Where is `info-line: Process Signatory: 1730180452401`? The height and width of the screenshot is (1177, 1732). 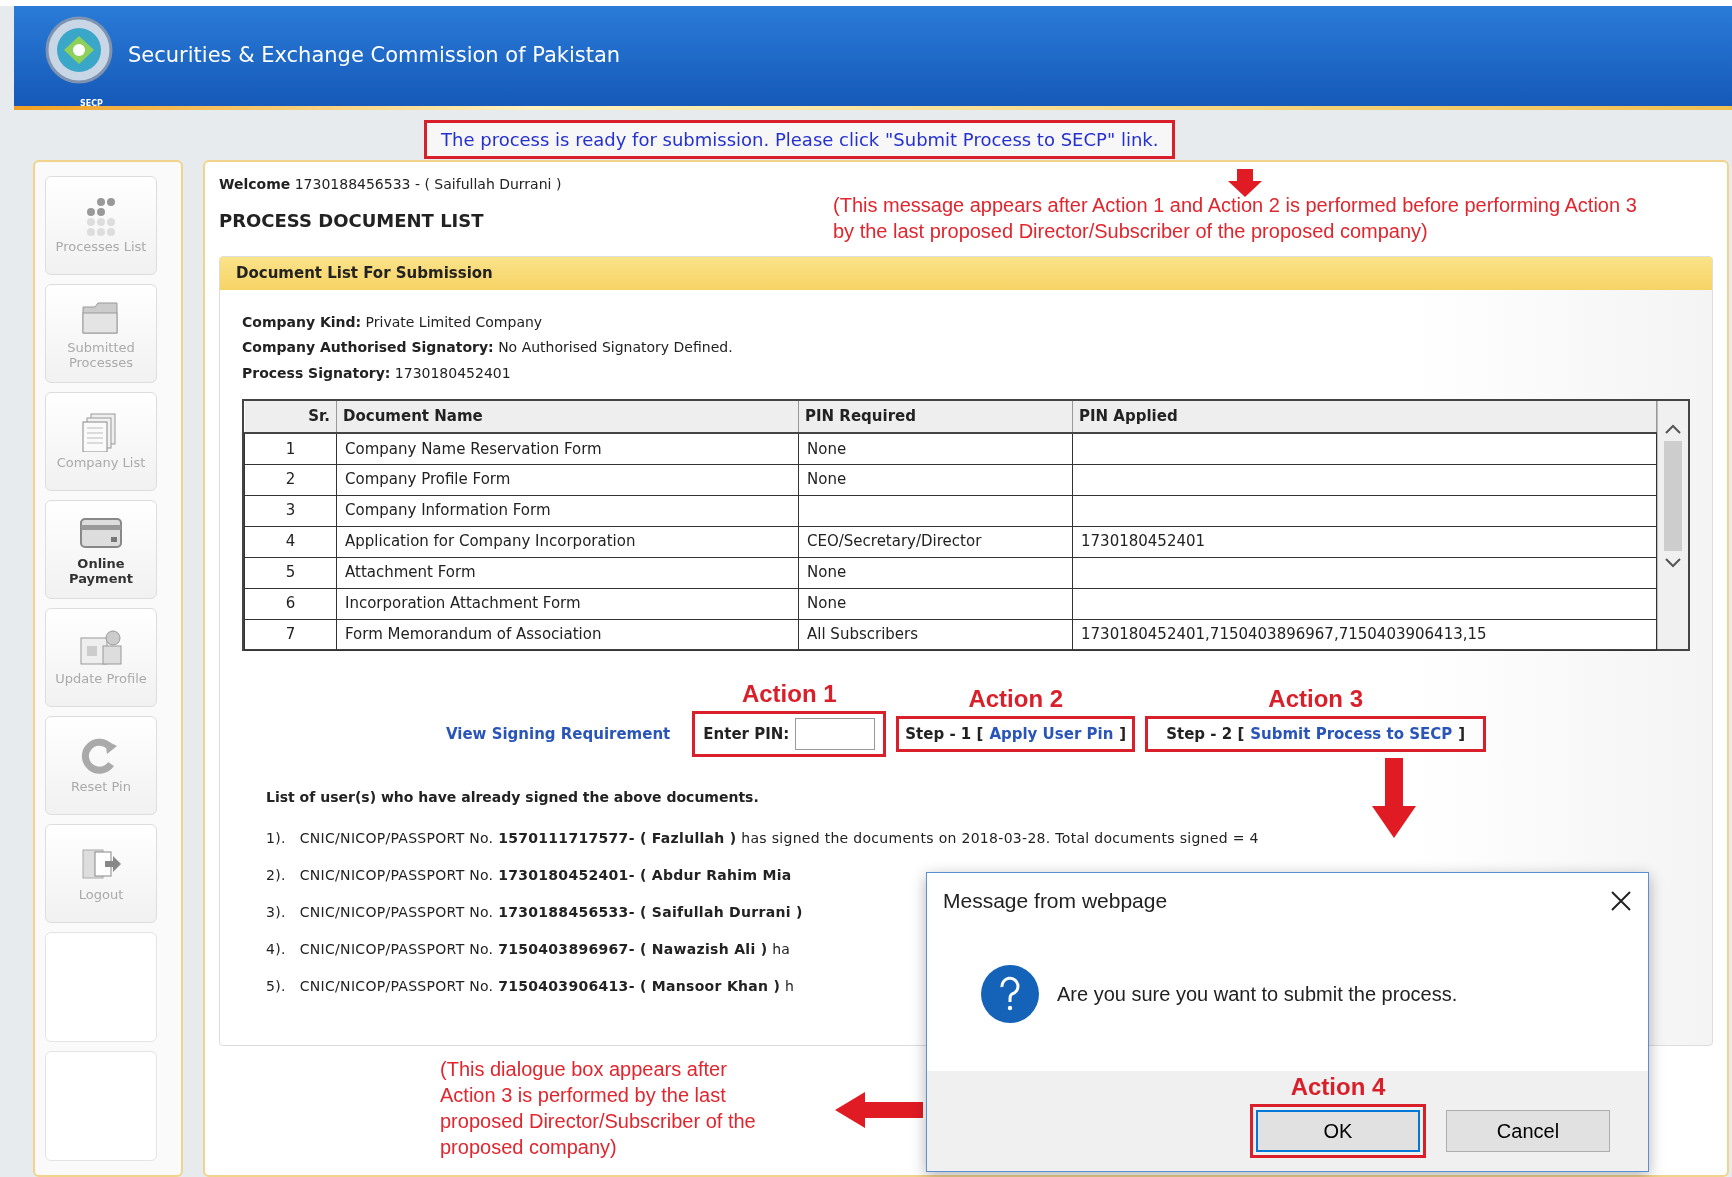 info-line: Process Signatory: 1730180452401 is located at coordinates (377, 374).